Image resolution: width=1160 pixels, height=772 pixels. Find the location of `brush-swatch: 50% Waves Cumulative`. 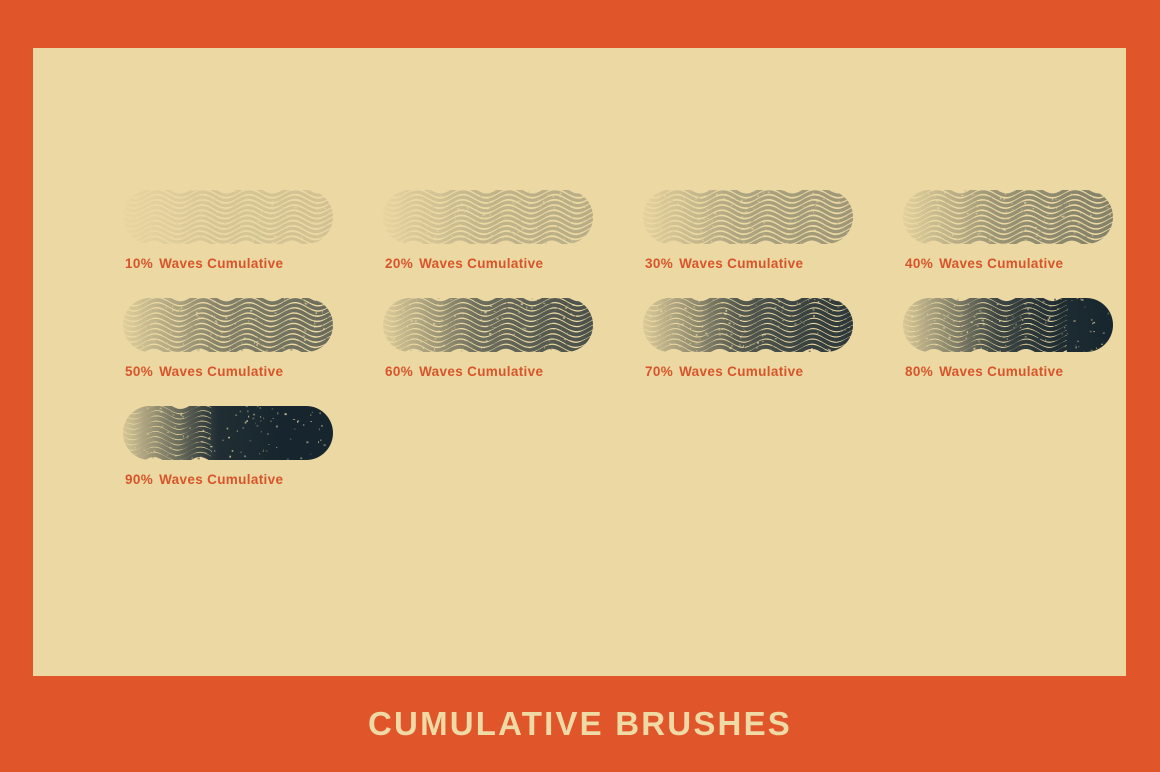

brush-swatch: 50% Waves Cumulative is located at coordinates (215, 350).